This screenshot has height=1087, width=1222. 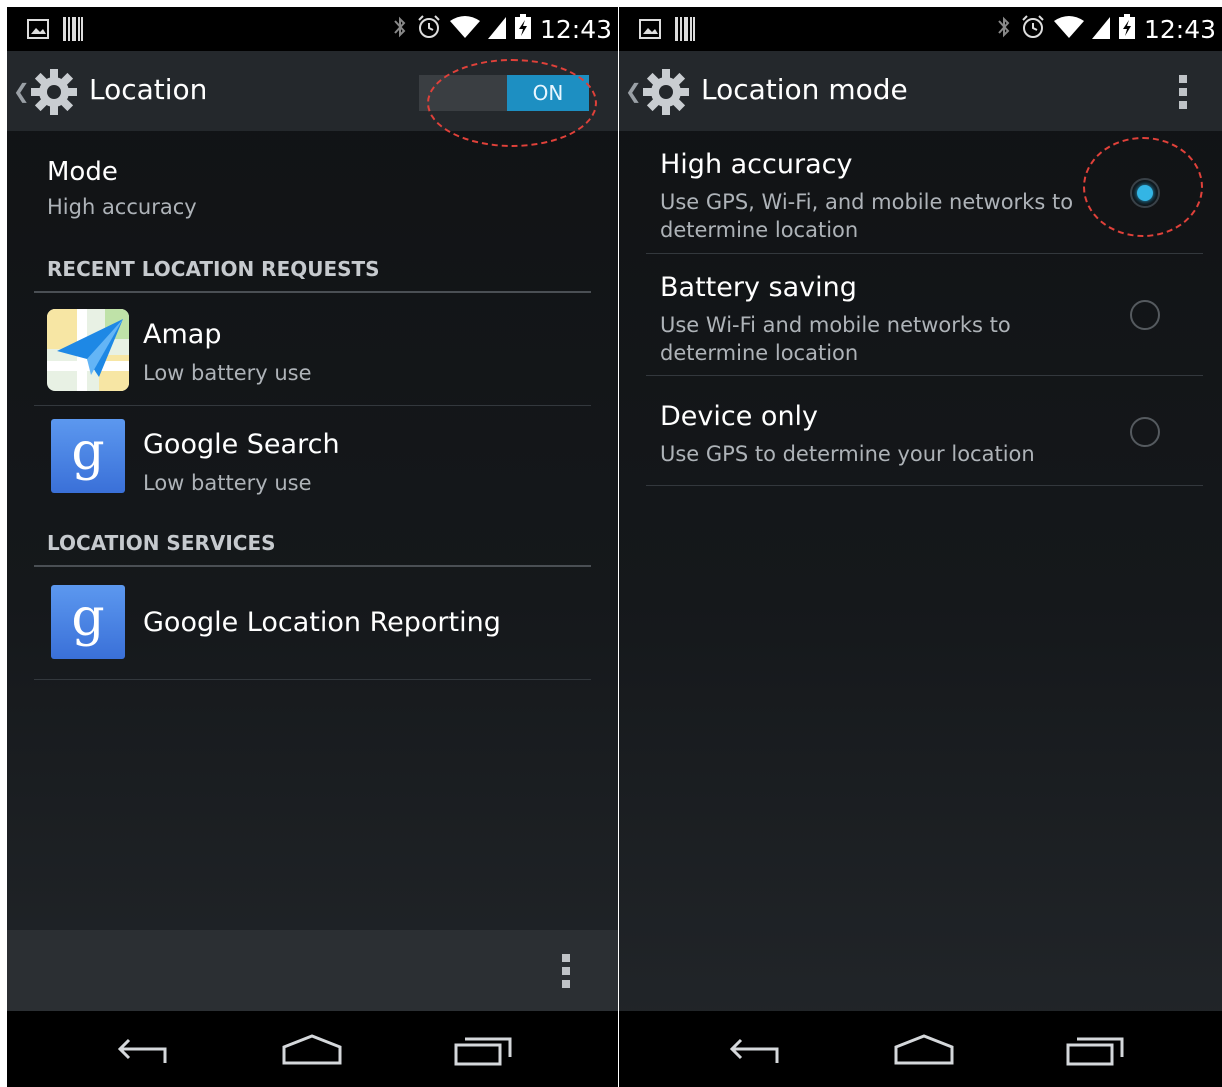 What do you see at coordinates (758, 287) in the screenshot?
I see `option-title: Battery saving` at bounding box center [758, 287].